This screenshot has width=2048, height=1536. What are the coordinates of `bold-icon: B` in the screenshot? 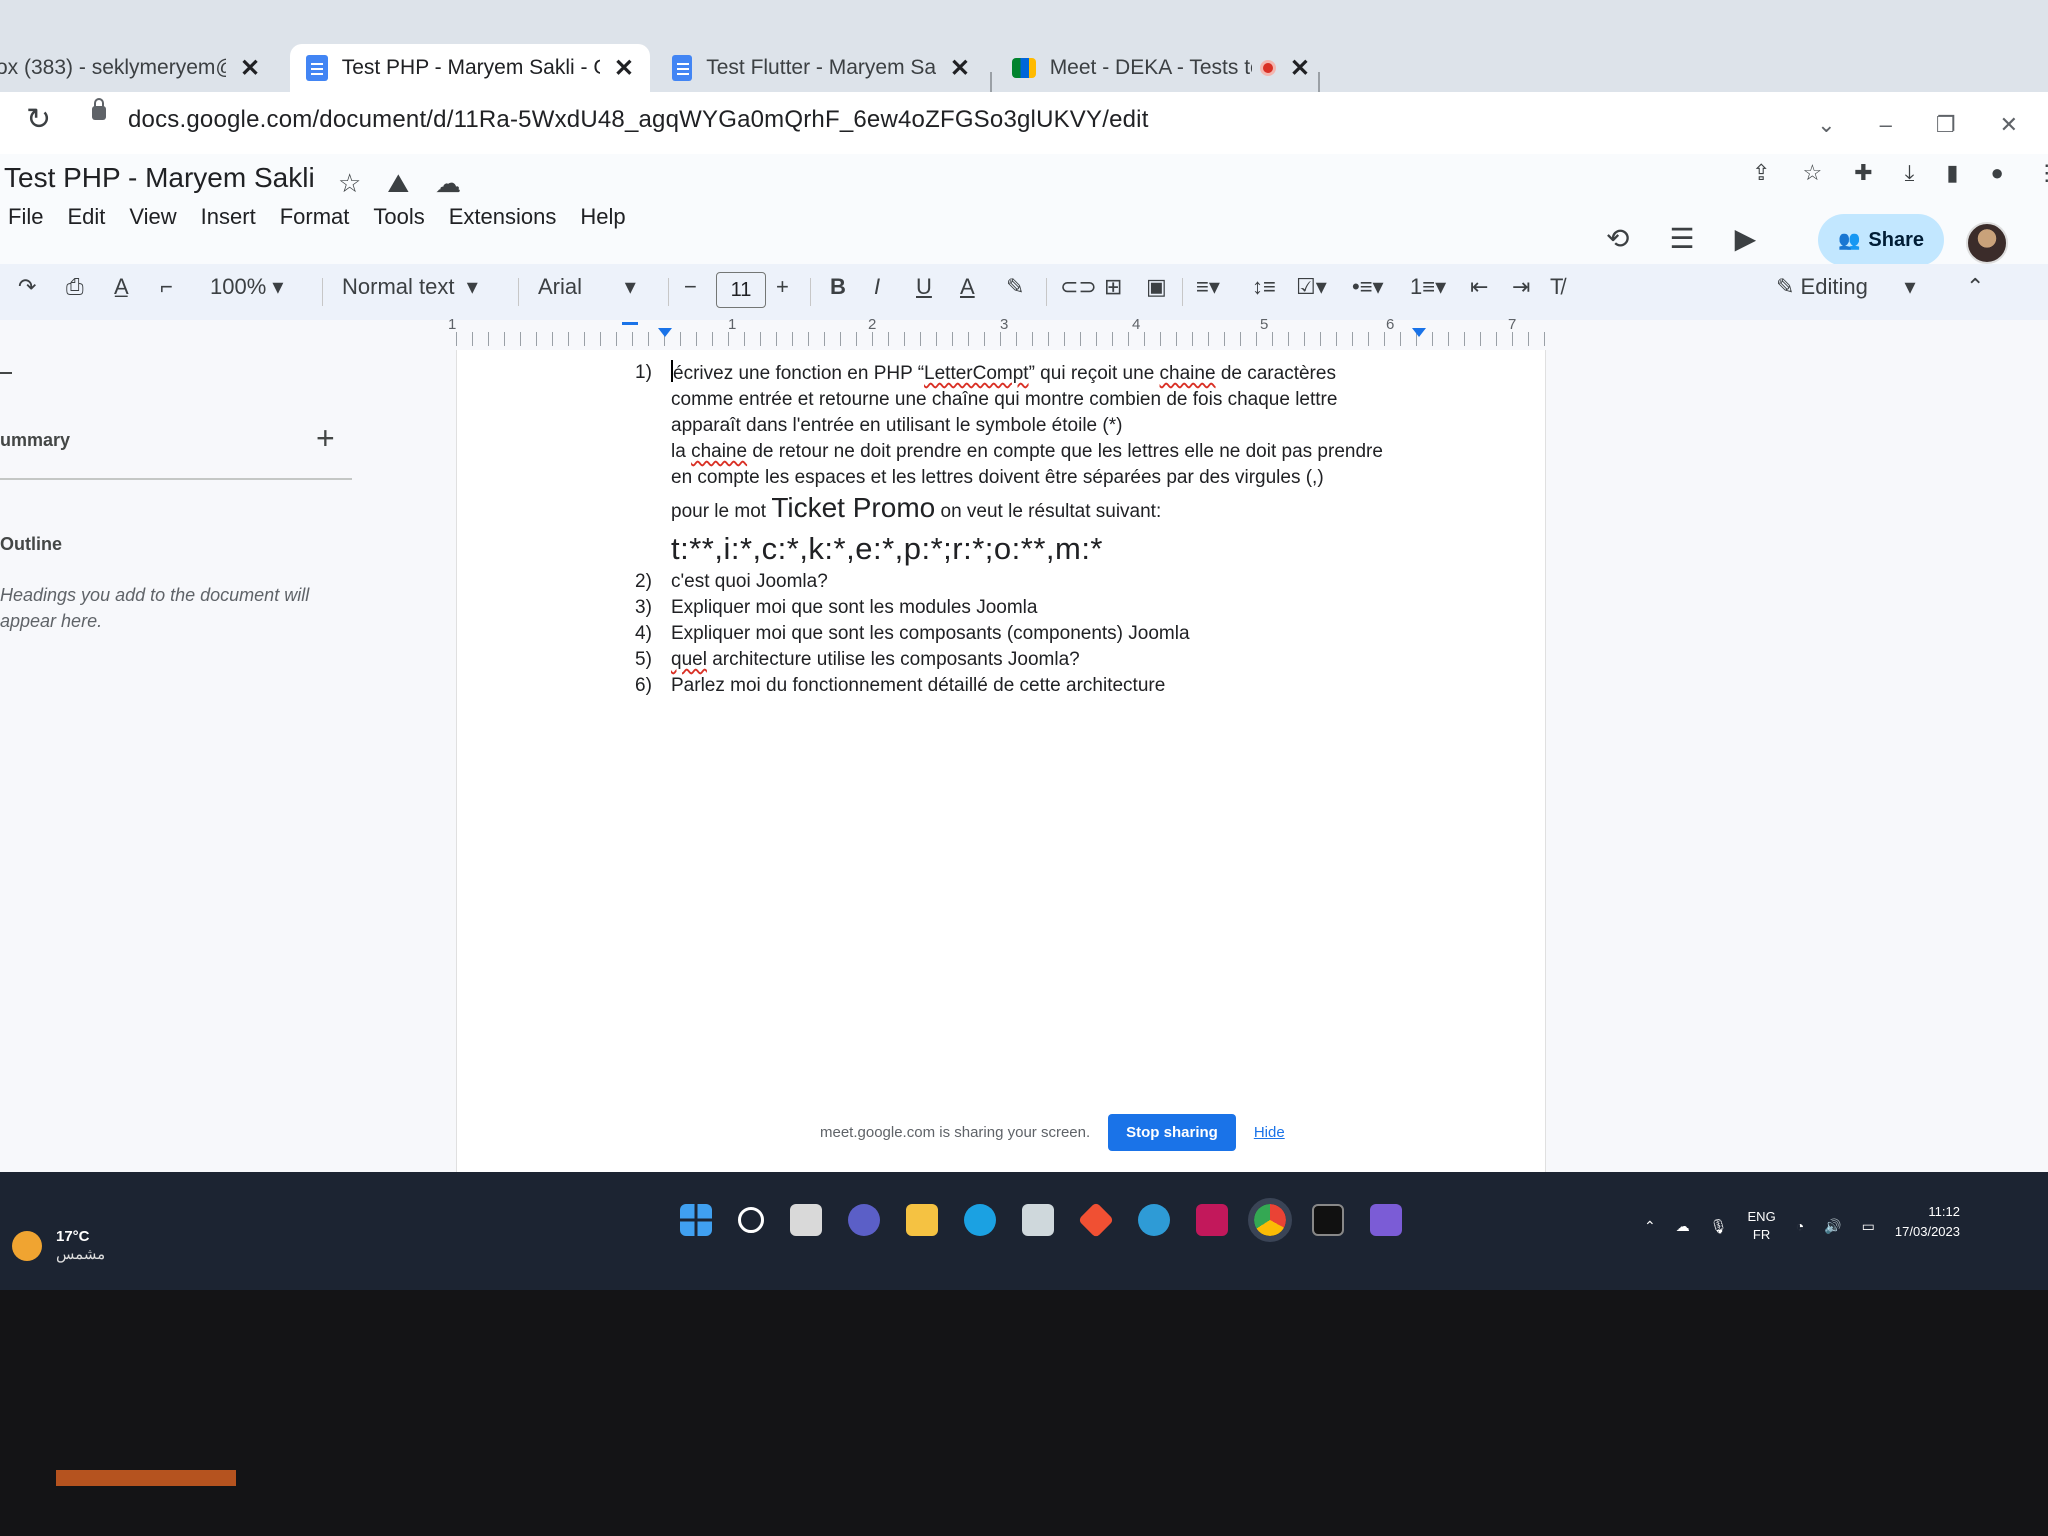 It's located at (838, 287).